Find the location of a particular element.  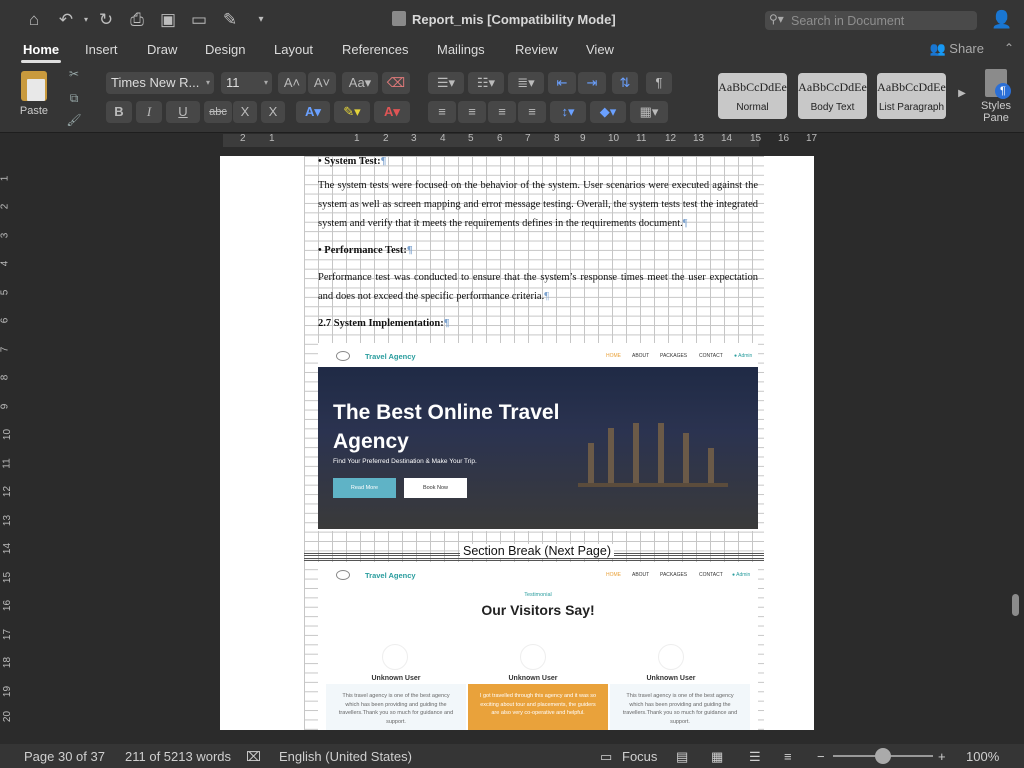

tab-view: View is located at coordinates (600, 49).